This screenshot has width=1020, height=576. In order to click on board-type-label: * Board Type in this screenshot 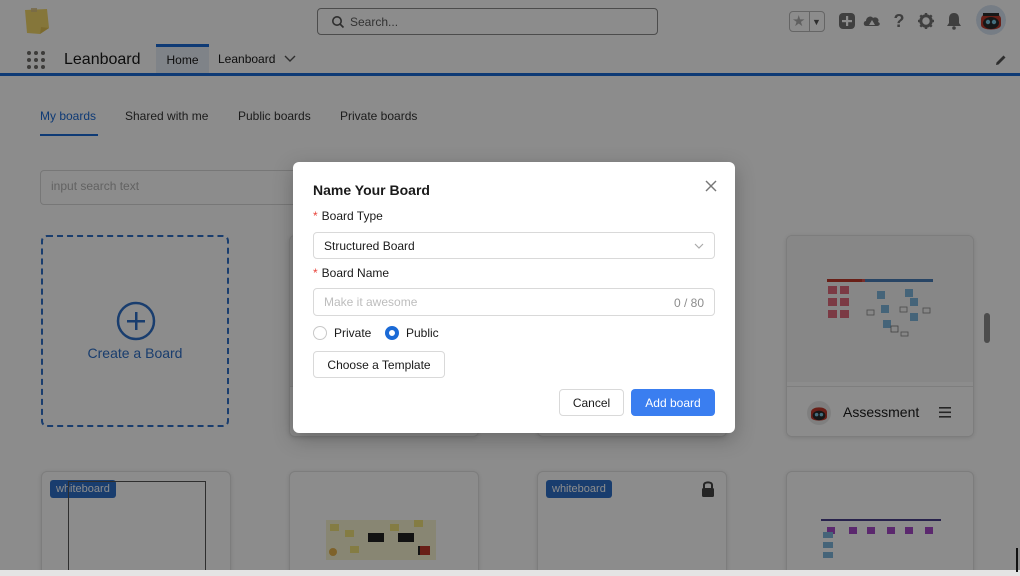, I will do `click(348, 216)`.